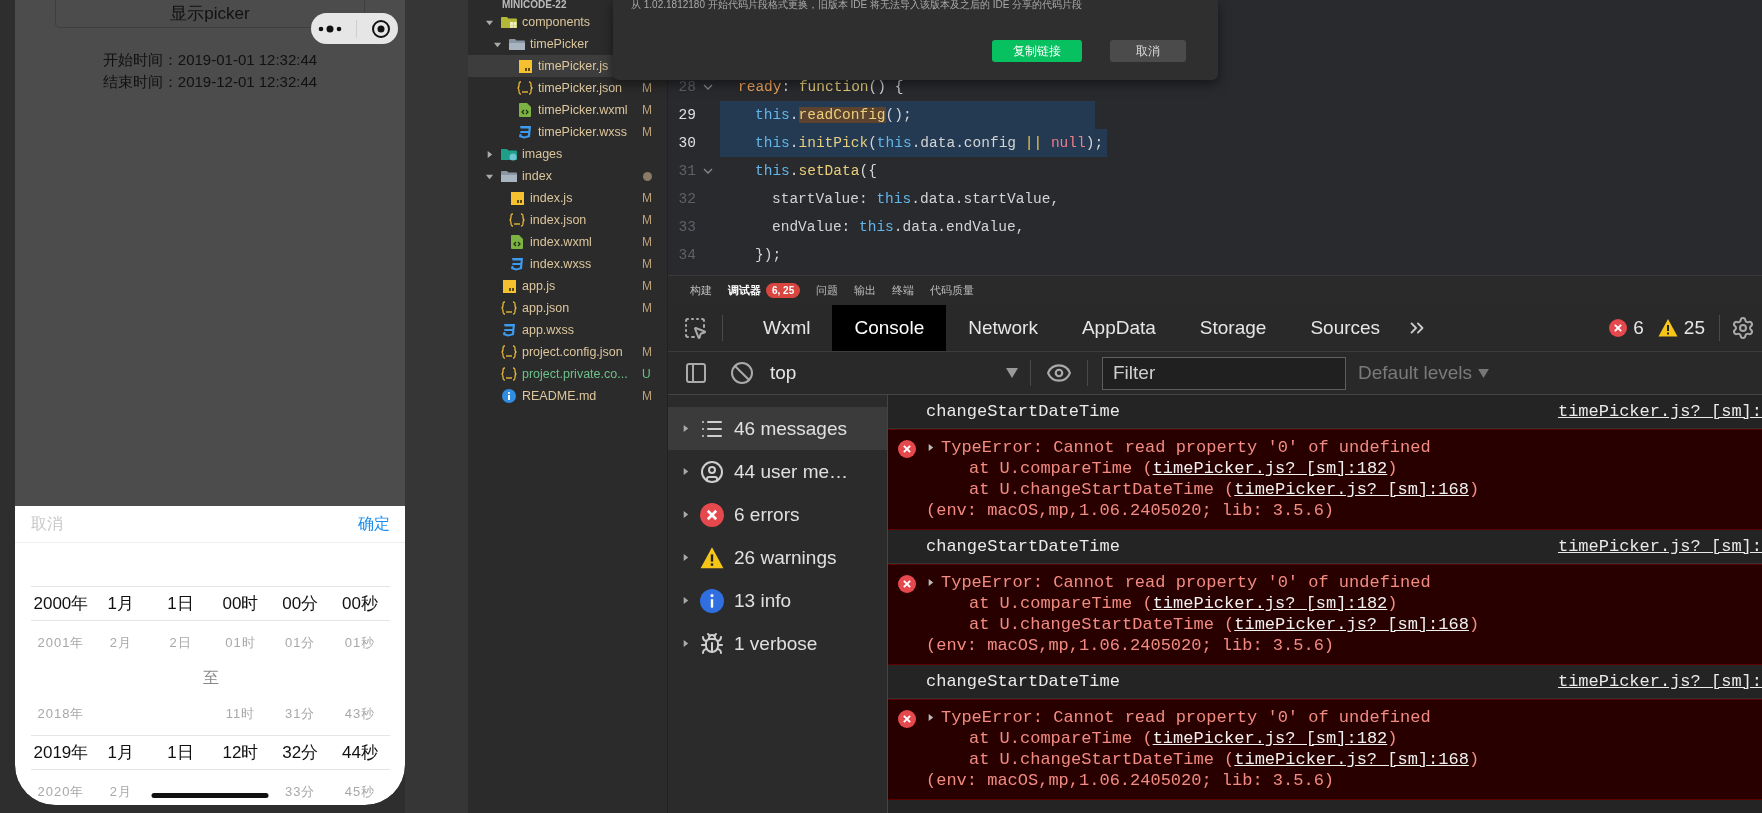 The height and width of the screenshot is (813, 1762). I want to click on file-tree-item: components, so click(567, 22).